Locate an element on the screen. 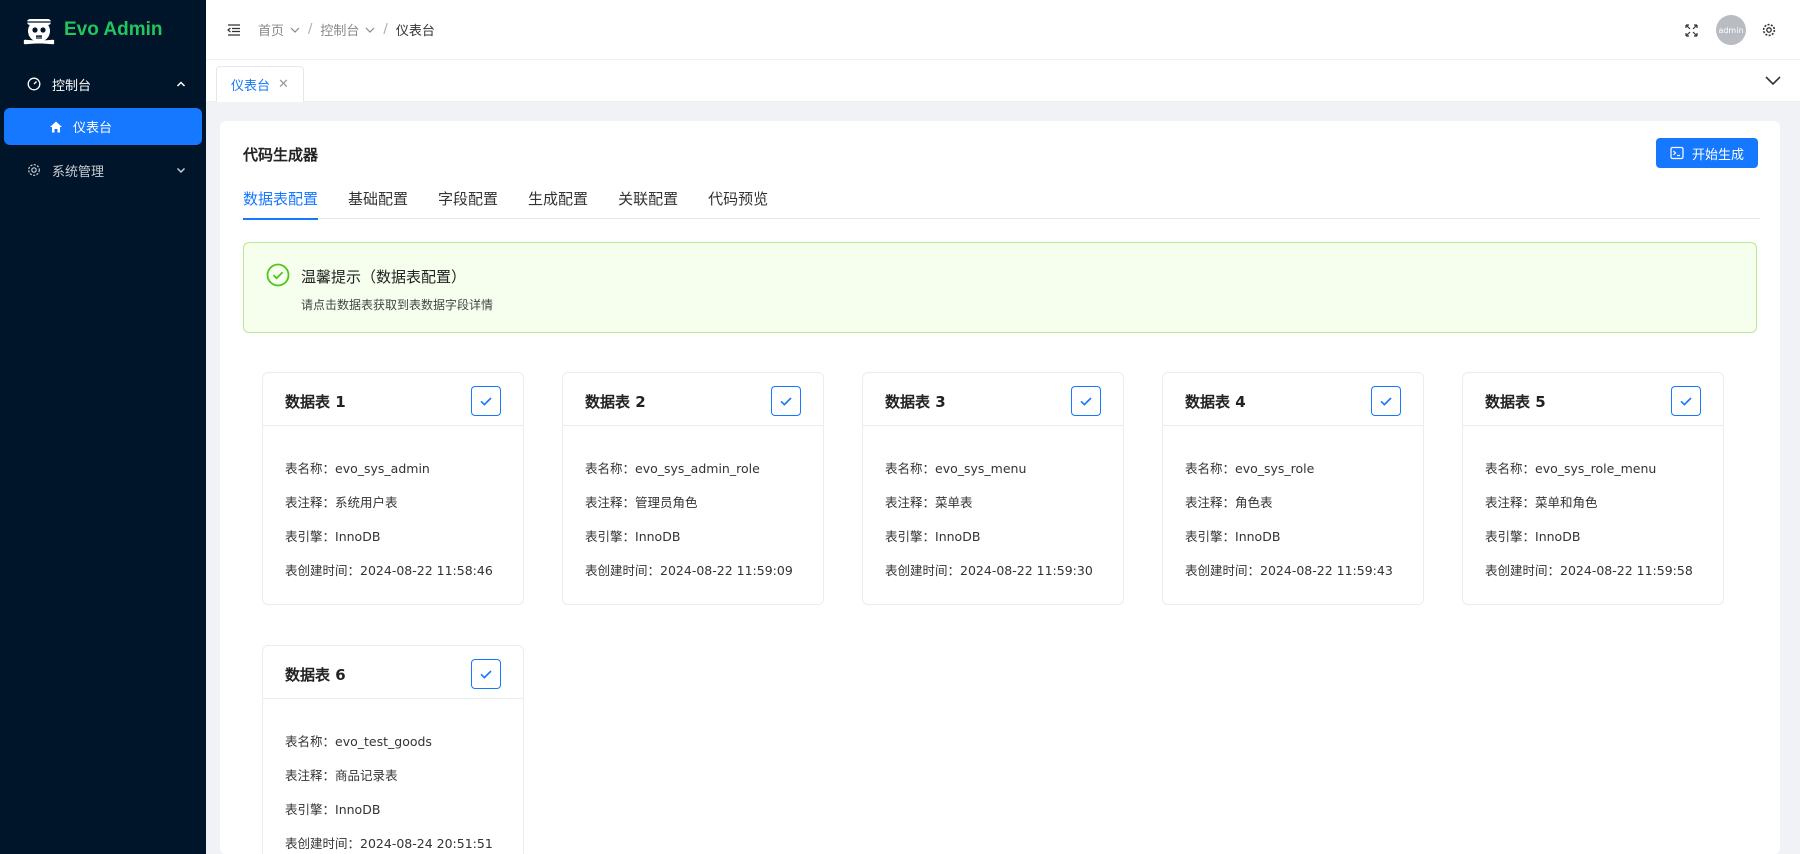  breadcrumb: 首页 / 控制台 / 仪表台 is located at coordinates (346, 29).